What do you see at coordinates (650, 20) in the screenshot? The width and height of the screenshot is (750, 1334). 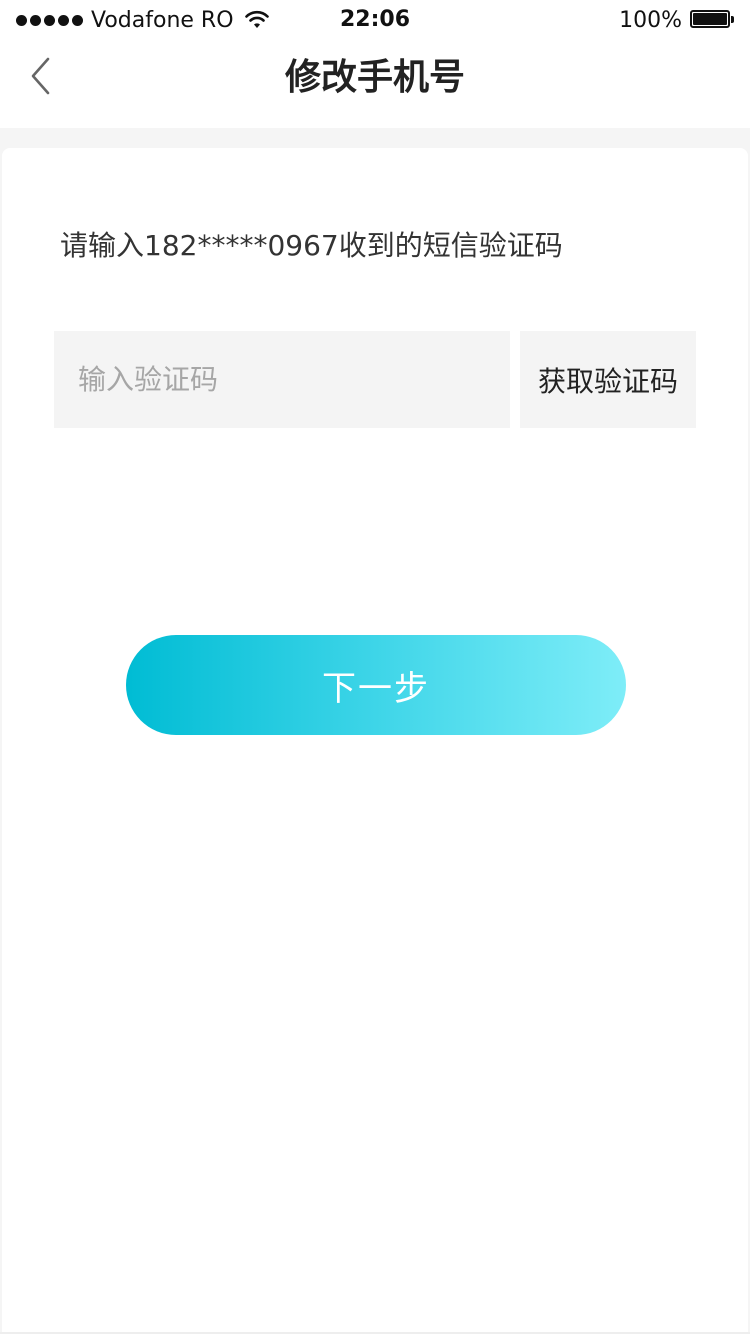 I see `battery-percent: 100%` at bounding box center [650, 20].